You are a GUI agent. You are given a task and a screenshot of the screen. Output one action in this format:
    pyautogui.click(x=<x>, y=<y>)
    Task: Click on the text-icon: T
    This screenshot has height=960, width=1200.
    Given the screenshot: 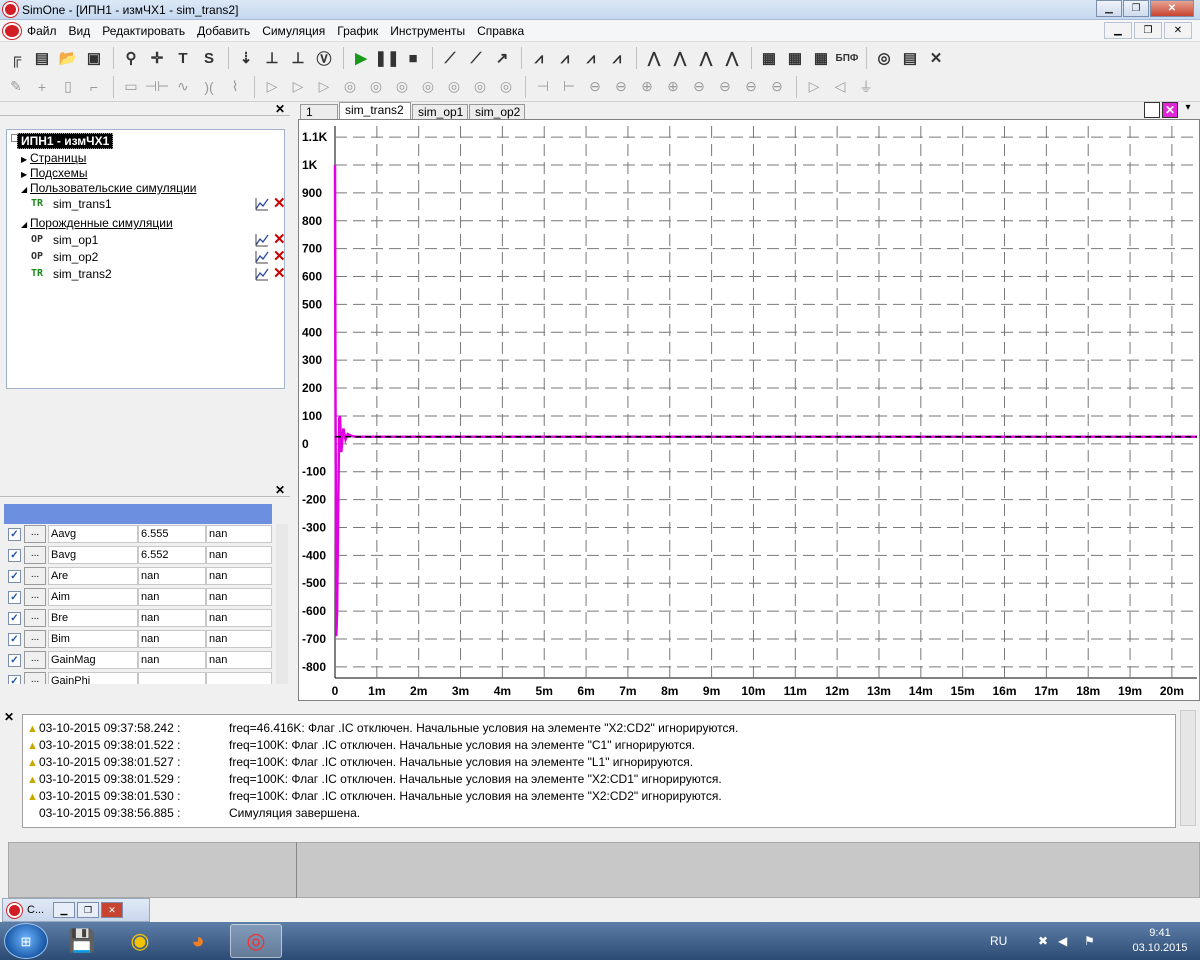 What is the action you would take?
    pyautogui.click(x=183, y=58)
    